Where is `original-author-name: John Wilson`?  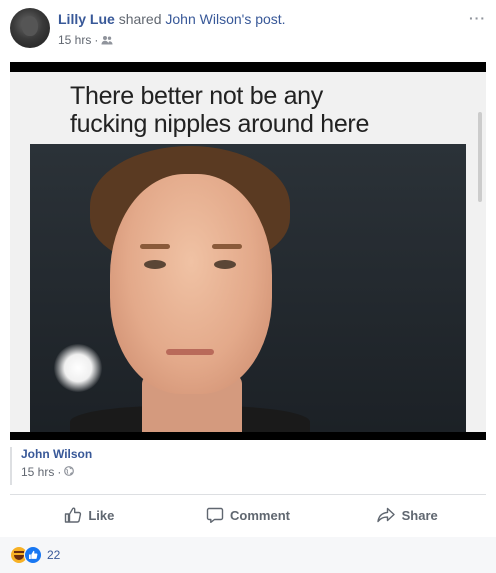
original-author-name: John Wilson is located at coordinates (56, 454).